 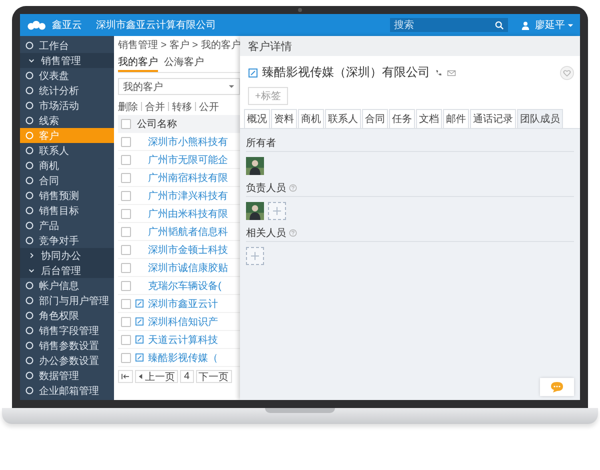 I want to click on company-link: 臻酷影视传媒（, so click(x=183, y=357).